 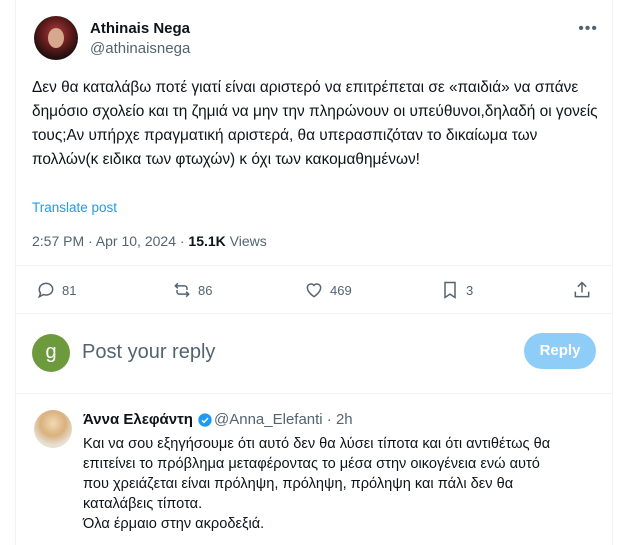 What do you see at coordinates (51, 353) in the screenshot?
I see `user-avatar: g` at bounding box center [51, 353].